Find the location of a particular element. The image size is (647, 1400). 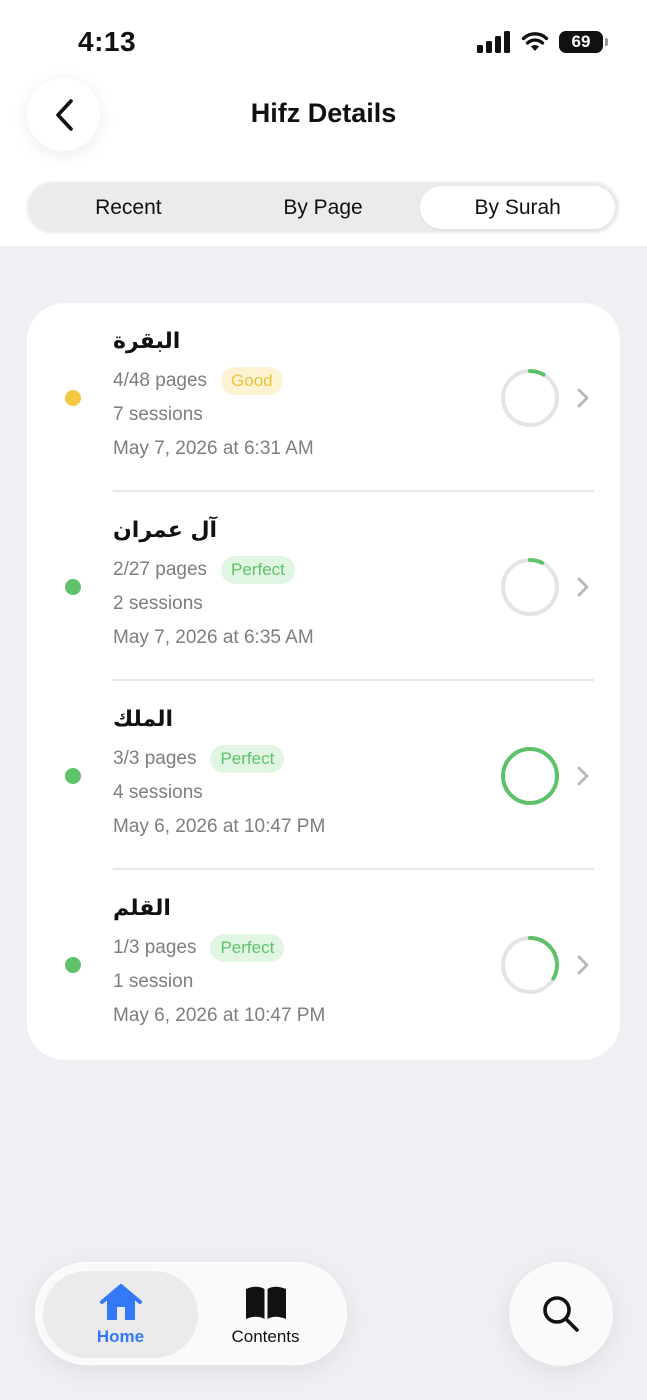

pages-line: 3/3 pages Perfect is located at coordinates (219, 759).